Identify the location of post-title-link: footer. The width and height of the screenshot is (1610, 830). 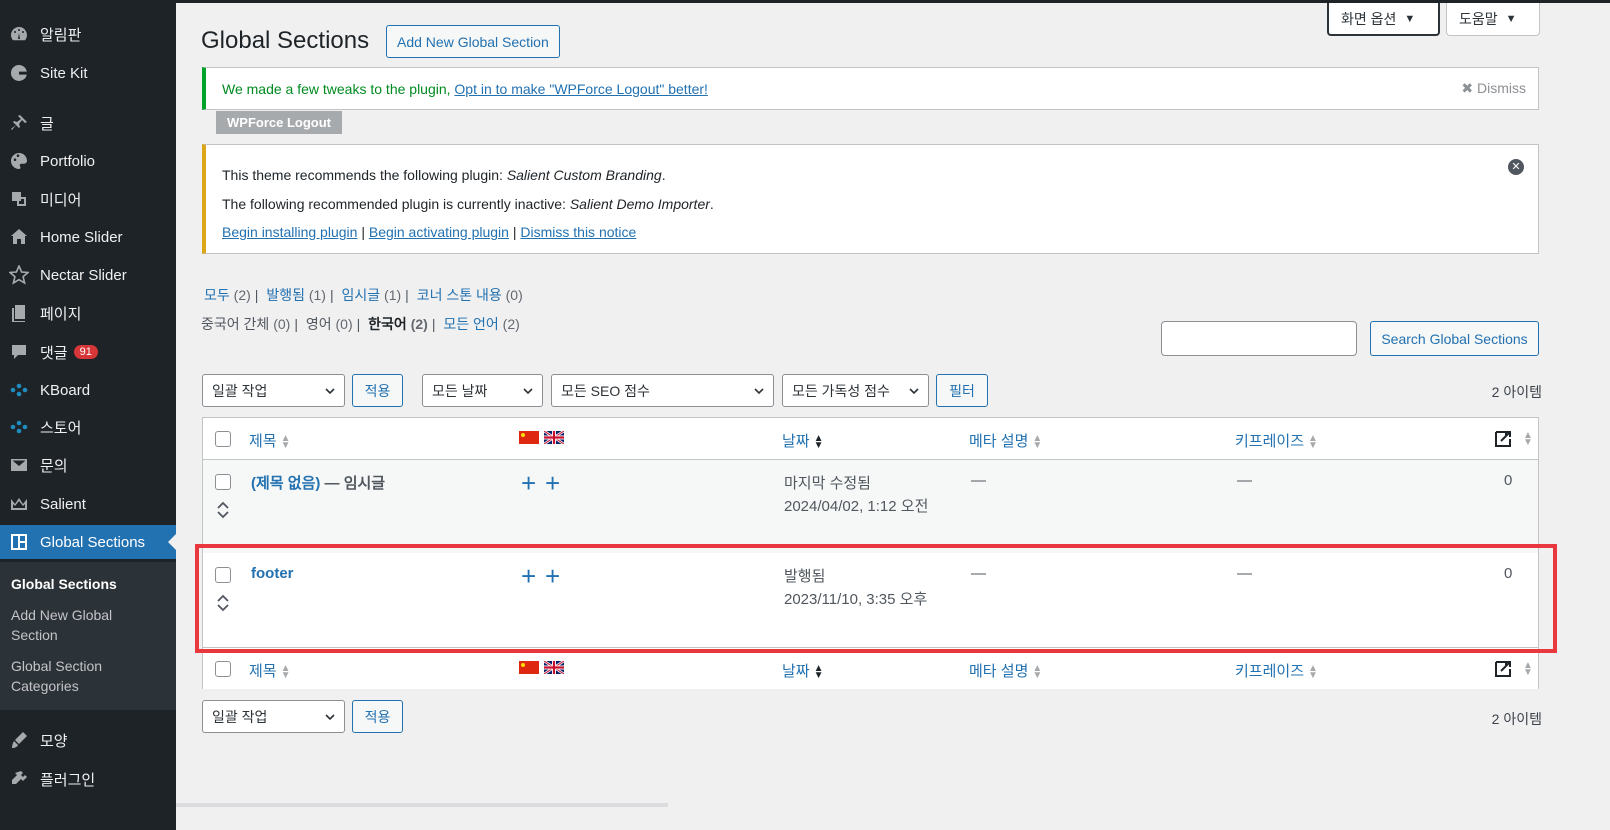
(272, 573).